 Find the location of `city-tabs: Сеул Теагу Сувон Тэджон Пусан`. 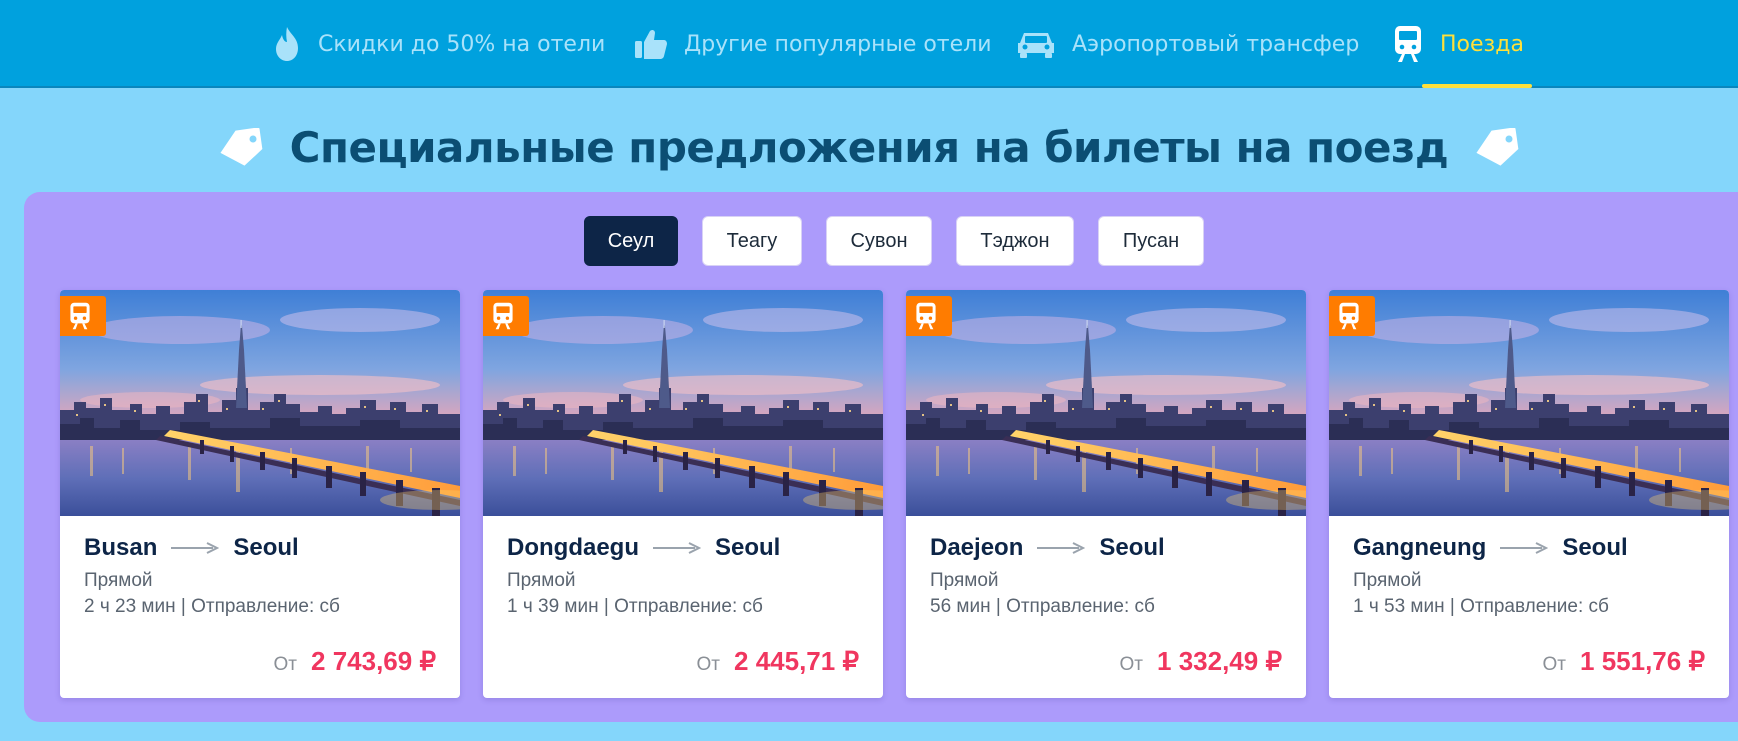

city-tabs: Сеул Теагу Сувон Тэджон Пусан is located at coordinates (869, 241).